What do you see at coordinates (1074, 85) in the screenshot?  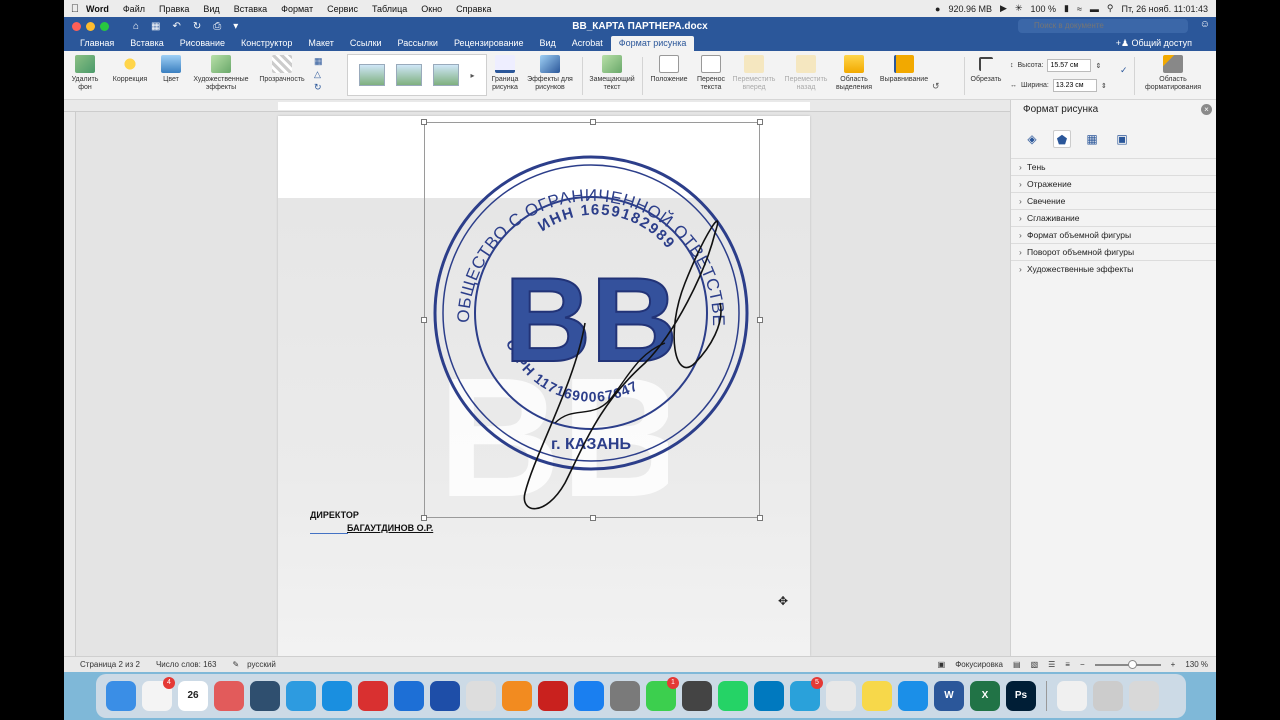 I see `width-field` at bounding box center [1074, 85].